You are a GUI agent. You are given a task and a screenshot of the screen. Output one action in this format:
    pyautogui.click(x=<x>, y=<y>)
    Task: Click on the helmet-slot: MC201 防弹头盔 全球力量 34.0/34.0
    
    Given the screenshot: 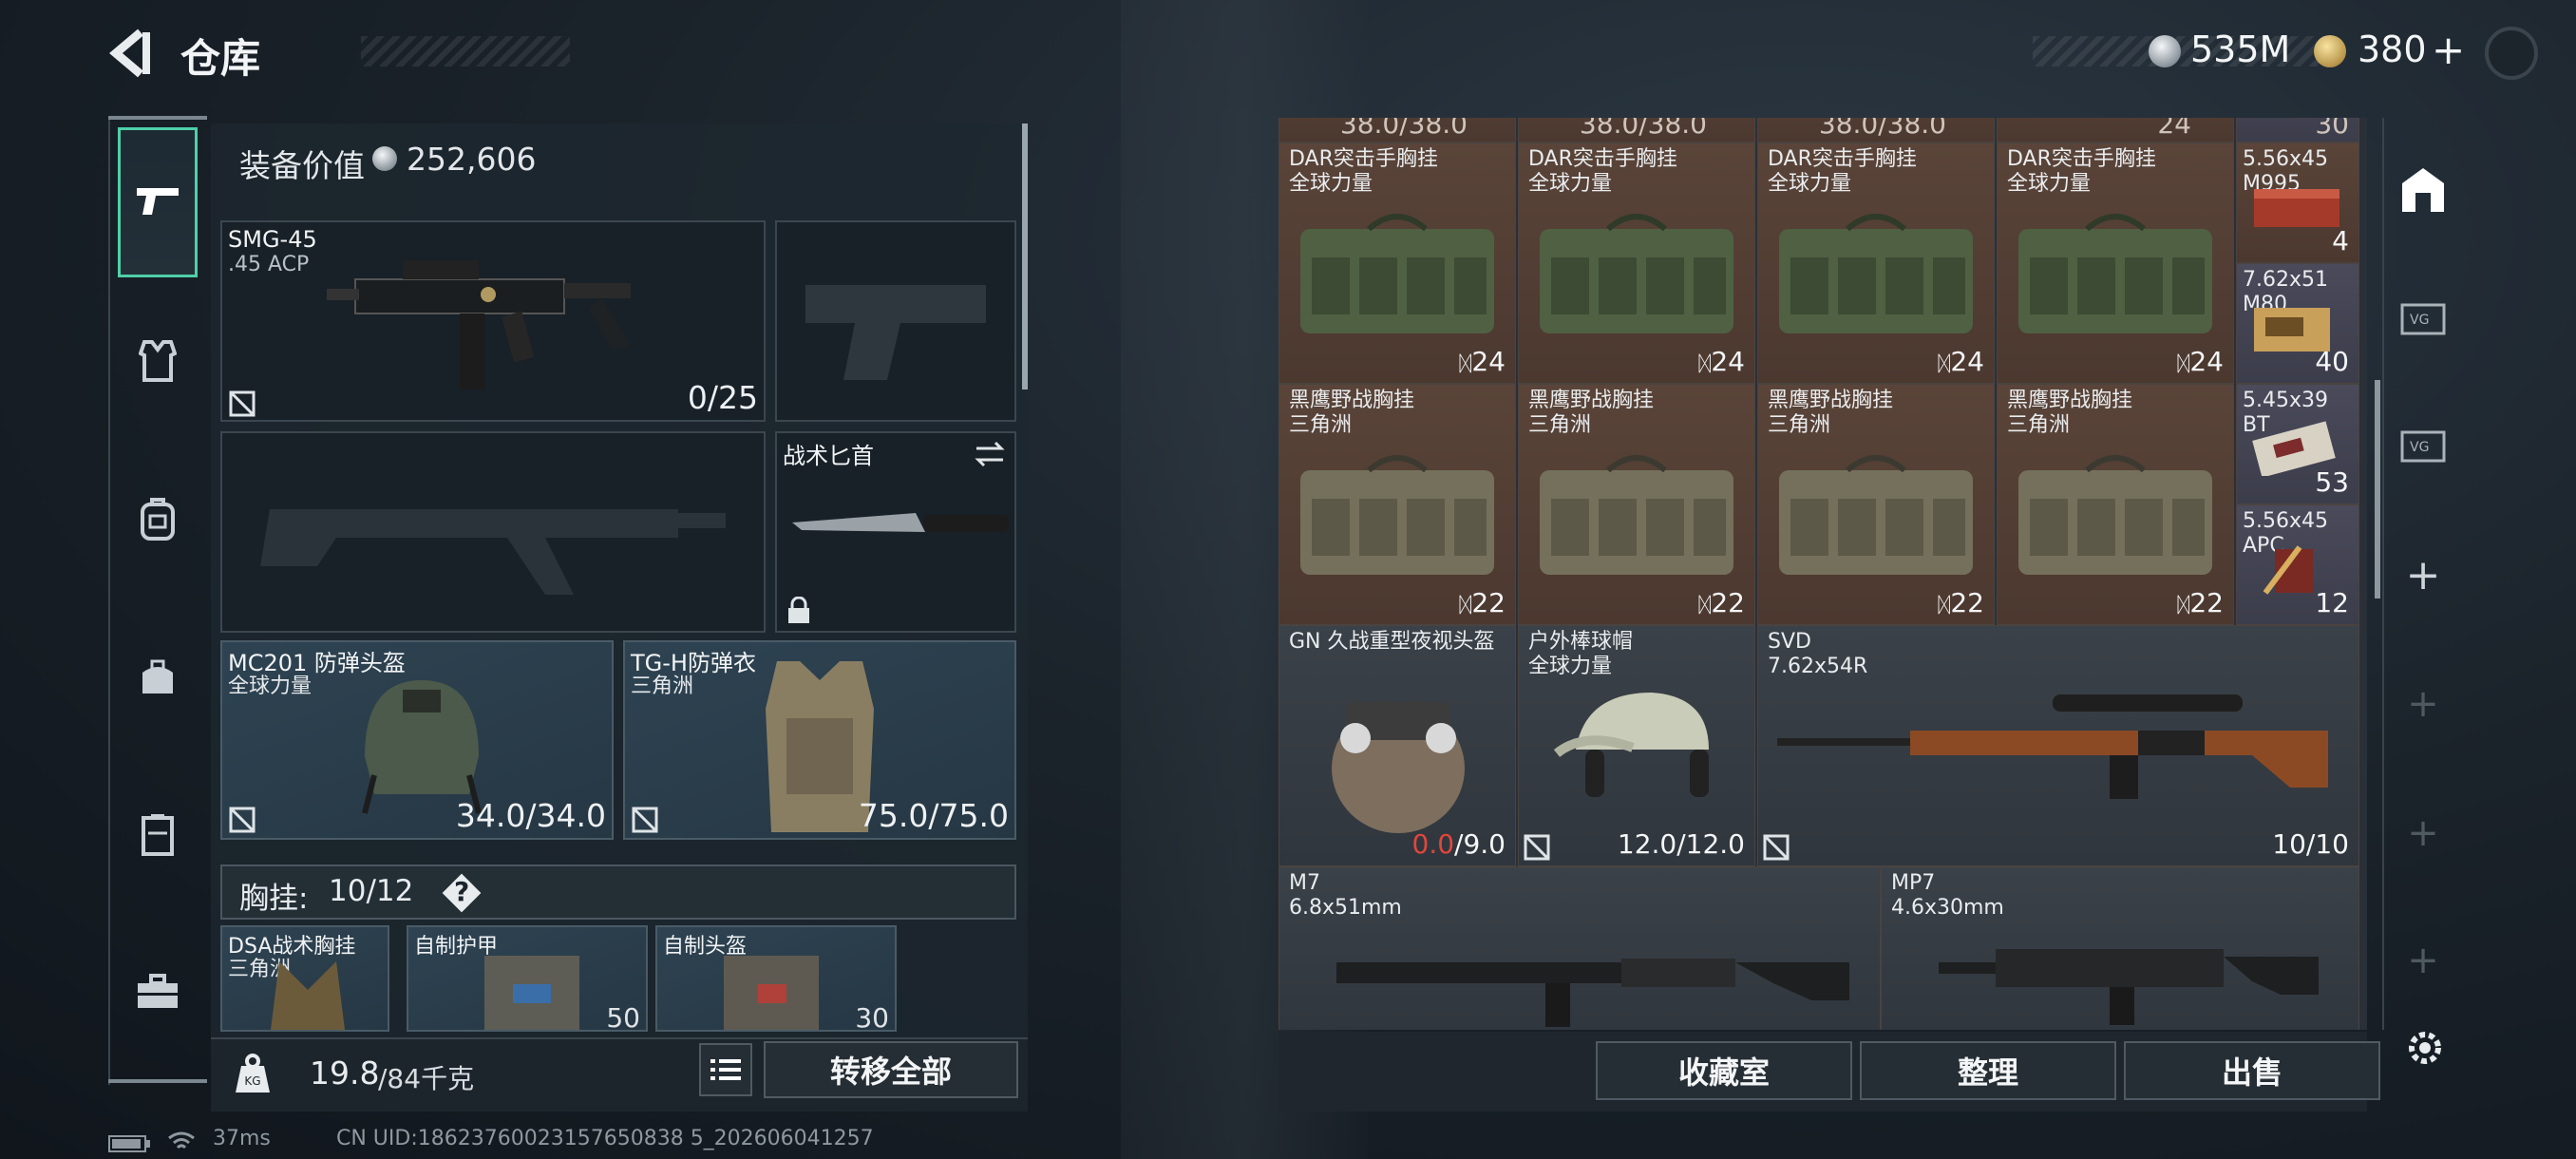 What is the action you would take?
    pyautogui.click(x=417, y=740)
    